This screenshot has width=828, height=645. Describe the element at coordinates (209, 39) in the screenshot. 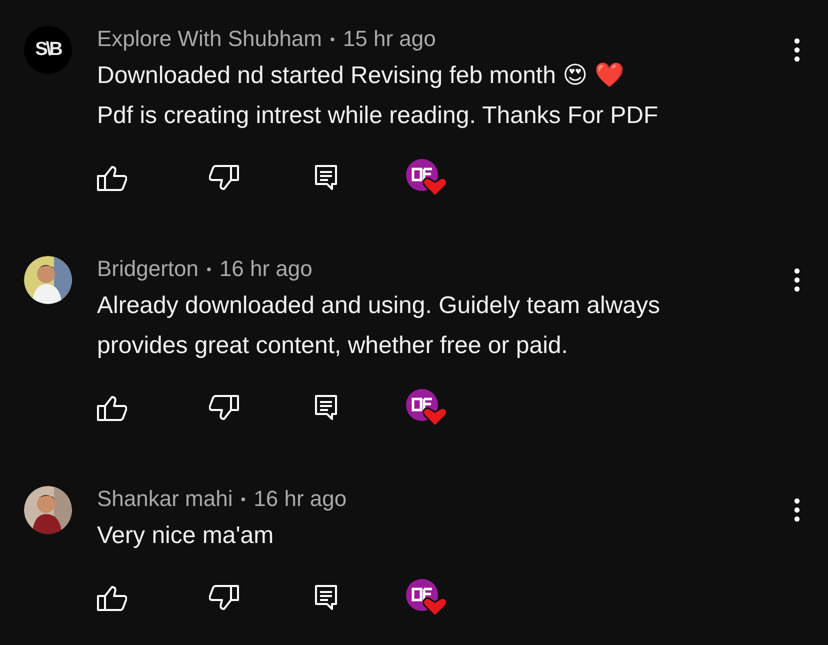

I see `author-name: Explore With Shubham` at that location.